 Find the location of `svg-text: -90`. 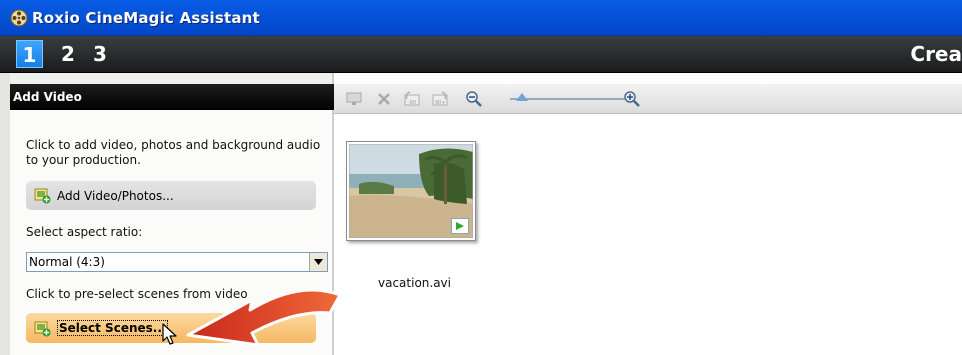

svg-text: -90 is located at coordinates (412, 103).